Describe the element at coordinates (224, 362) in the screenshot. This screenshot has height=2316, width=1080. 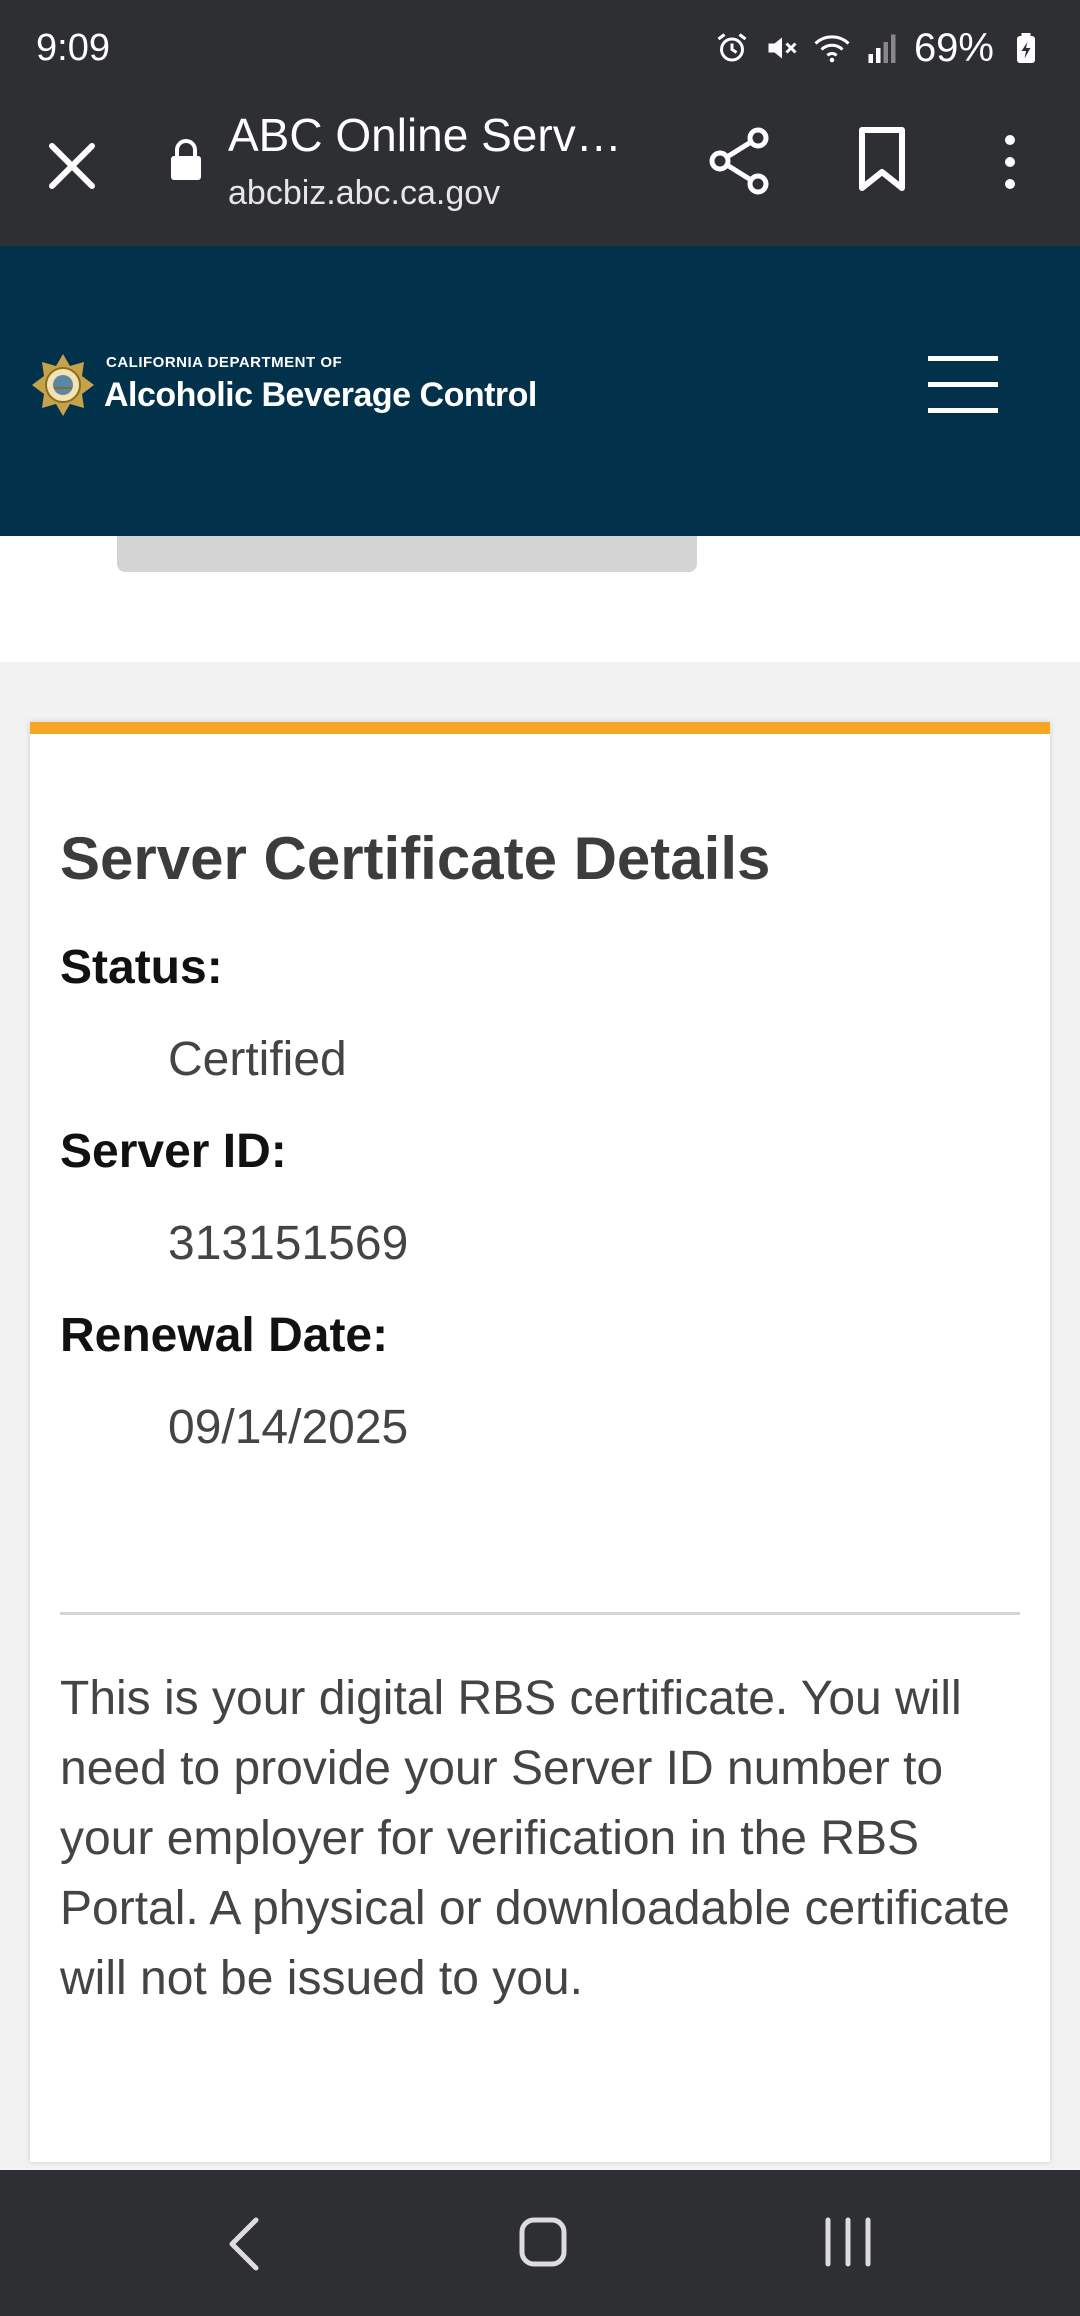
I see `org-subtitle: CALIFORNIA DEPARTMENT OF` at that location.